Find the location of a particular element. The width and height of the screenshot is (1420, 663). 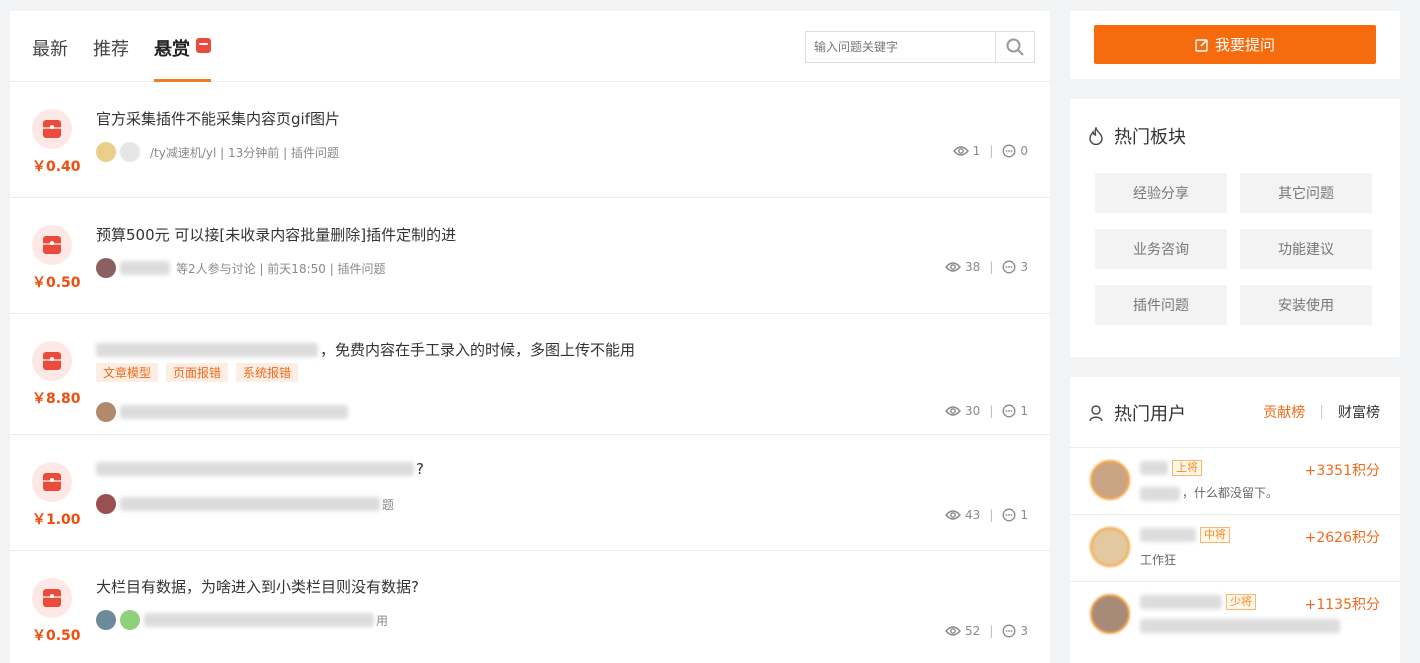

question-title: 官方采集插件不能采集内容页gif图片 is located at coordinates (218, 118).